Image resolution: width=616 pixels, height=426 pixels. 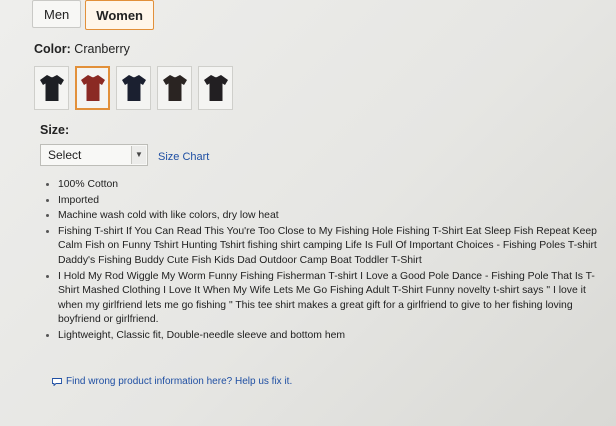 I want to click on color-value: Cranberry, so click(x=102, y=49).